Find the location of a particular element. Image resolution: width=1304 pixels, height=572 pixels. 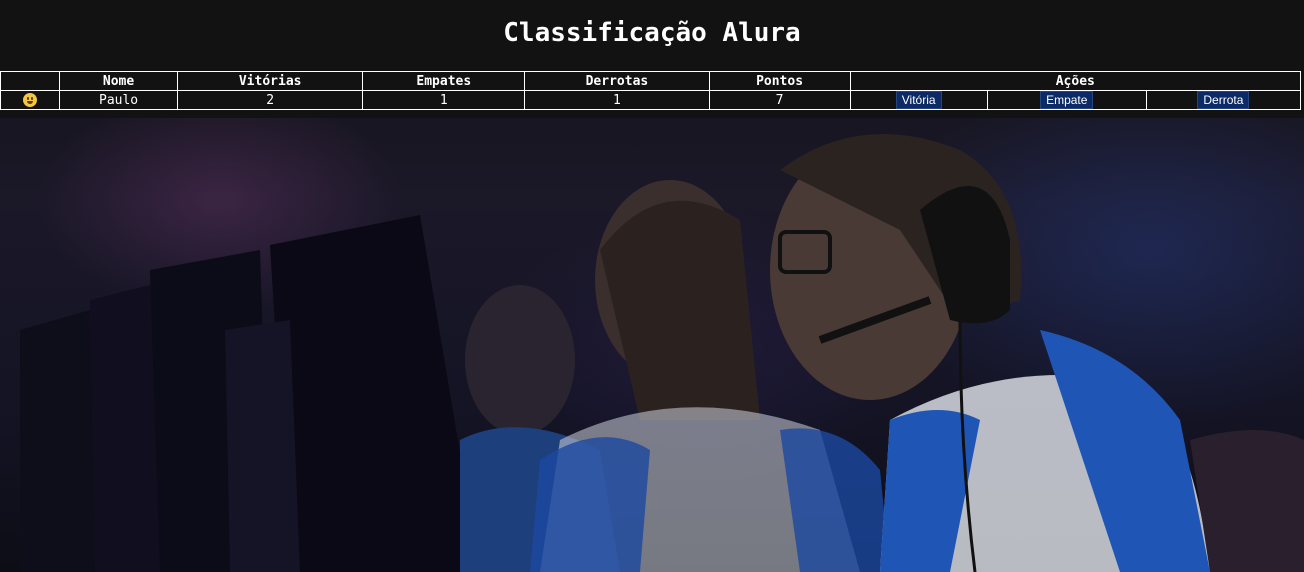

player-vitorias: 2 is located at coordinates (270, 100).